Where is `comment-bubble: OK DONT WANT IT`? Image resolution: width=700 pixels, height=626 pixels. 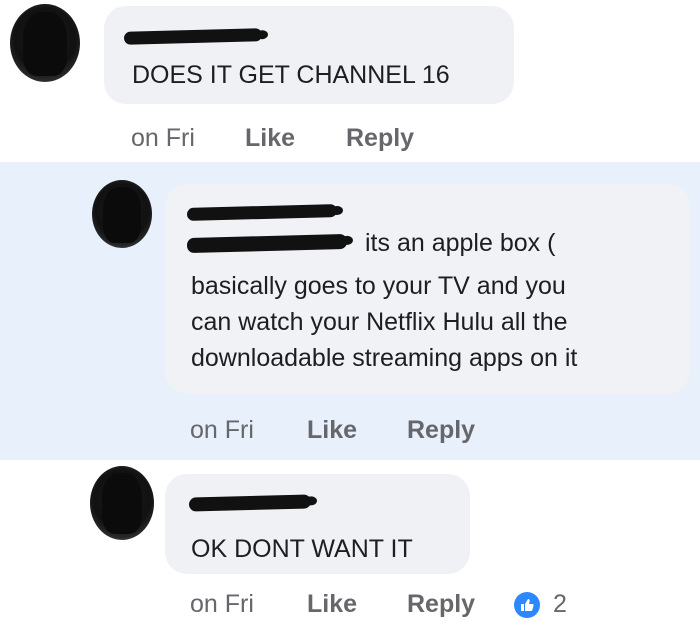 comment-bubble: OK DONT WANT IT is located at coordinates (317, 524).